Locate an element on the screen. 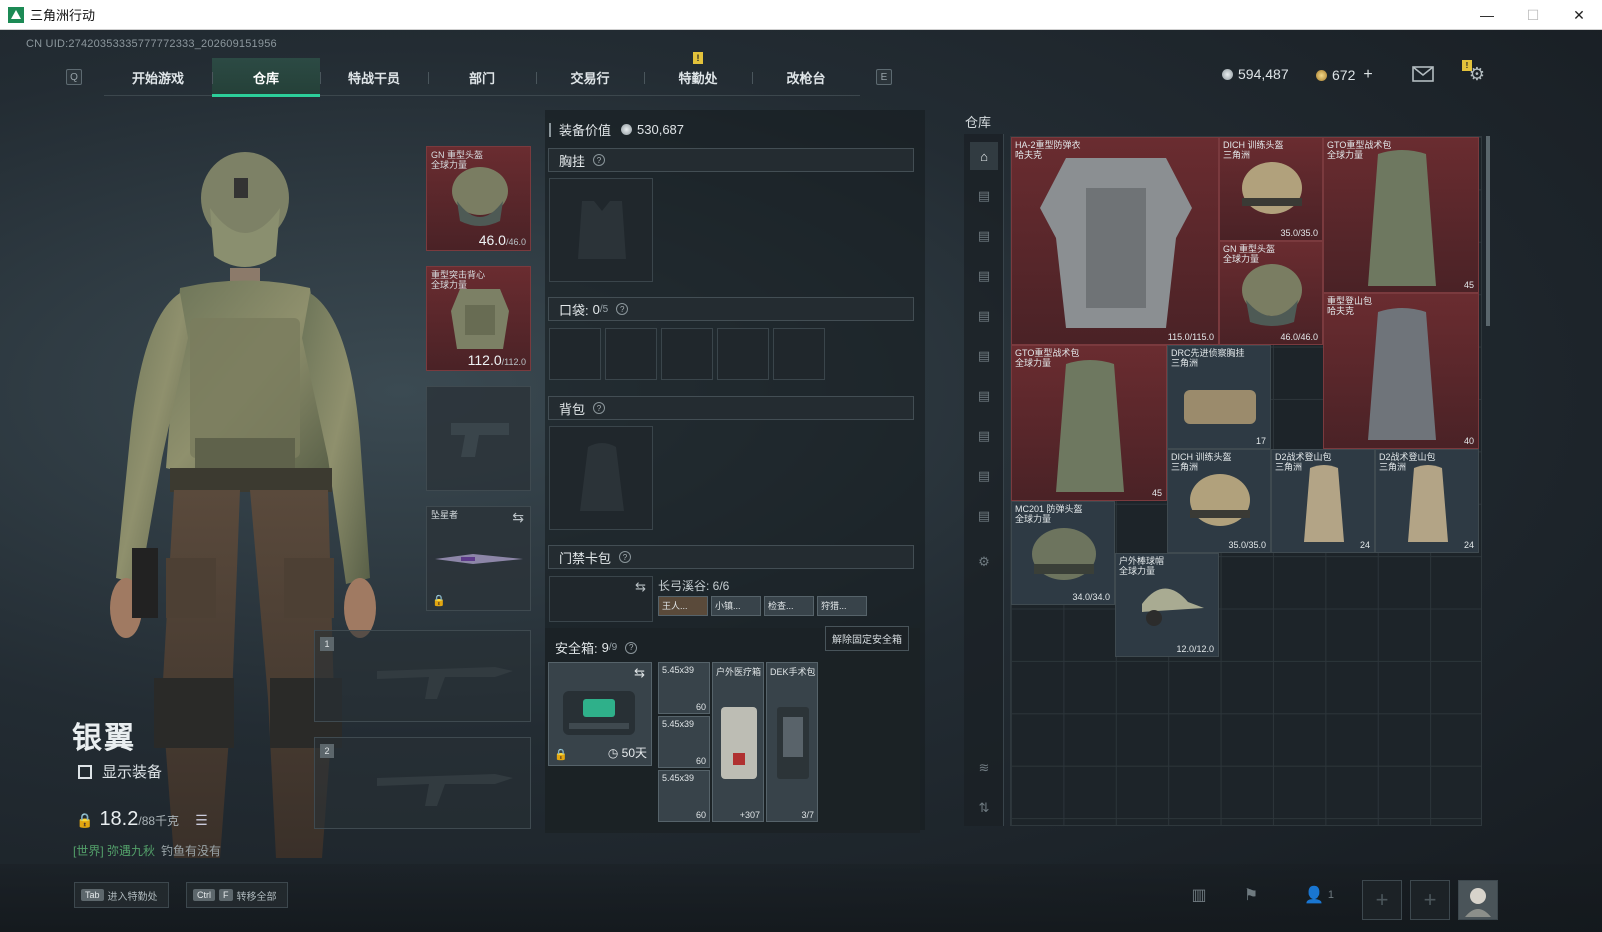 The image size is (1602, 932). backpack-slot is located at coordinates (601, 478).